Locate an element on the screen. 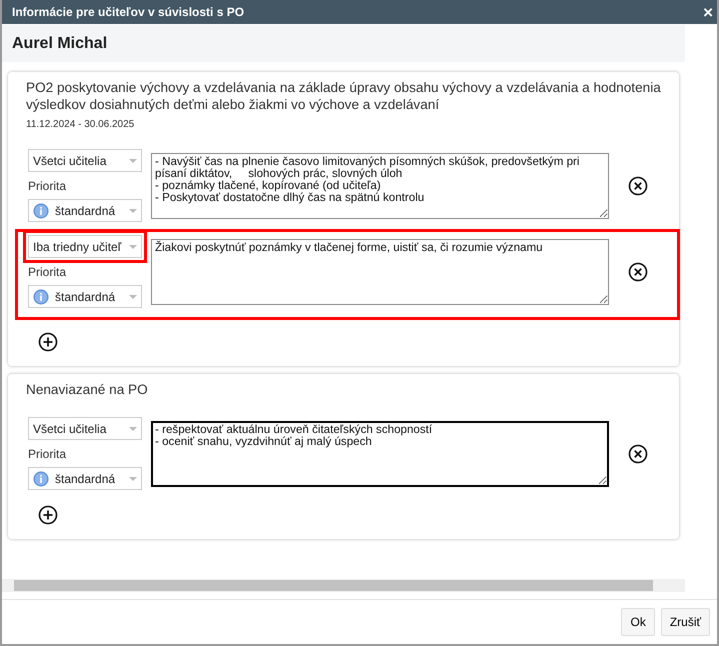 This screenshot has width=719, height=646. text-area: - rešpektovať aktuálnu úroveň čitateľských schopností - oceniť snahu, vyzdvihnúť aj malý úspech is located at coordinates (380, 453).